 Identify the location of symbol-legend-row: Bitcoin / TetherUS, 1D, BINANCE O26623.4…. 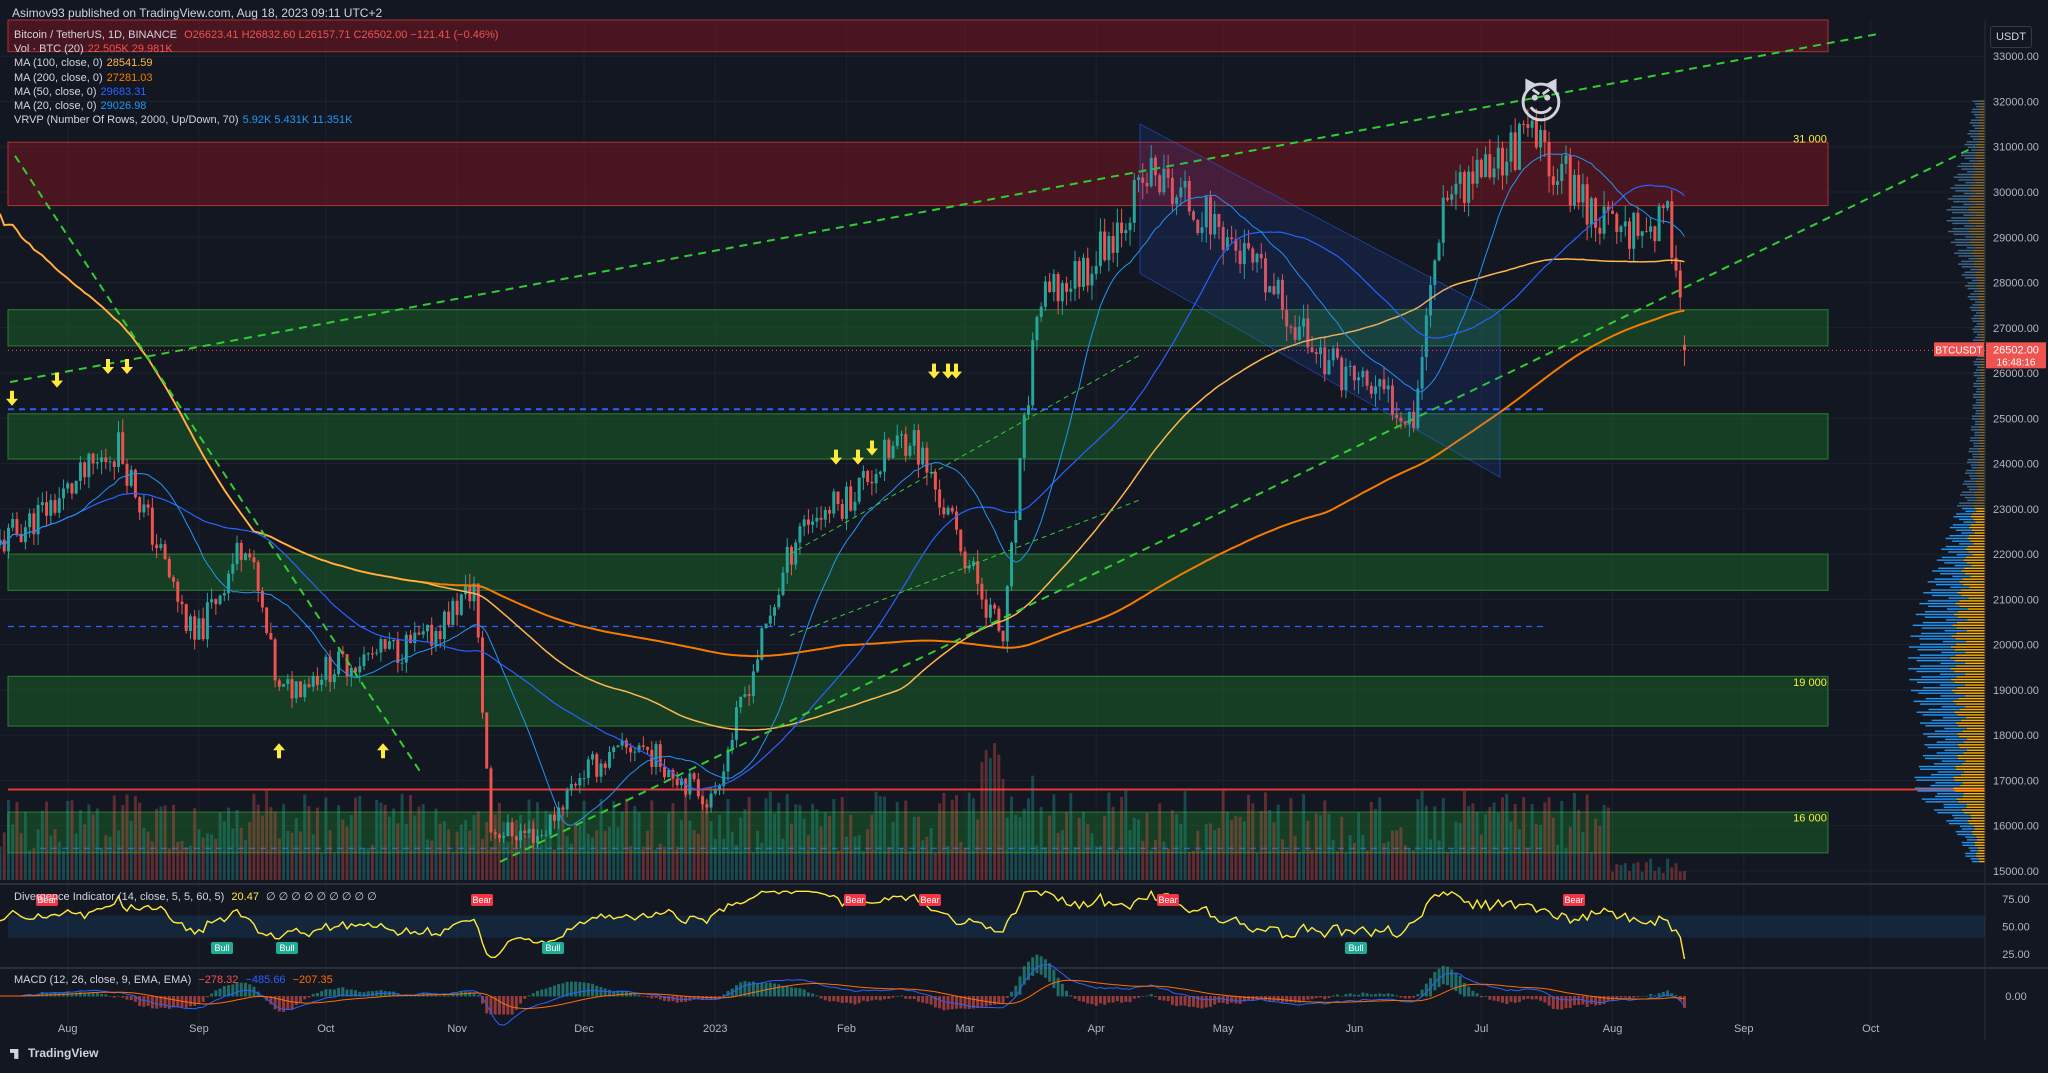
(256, 35).